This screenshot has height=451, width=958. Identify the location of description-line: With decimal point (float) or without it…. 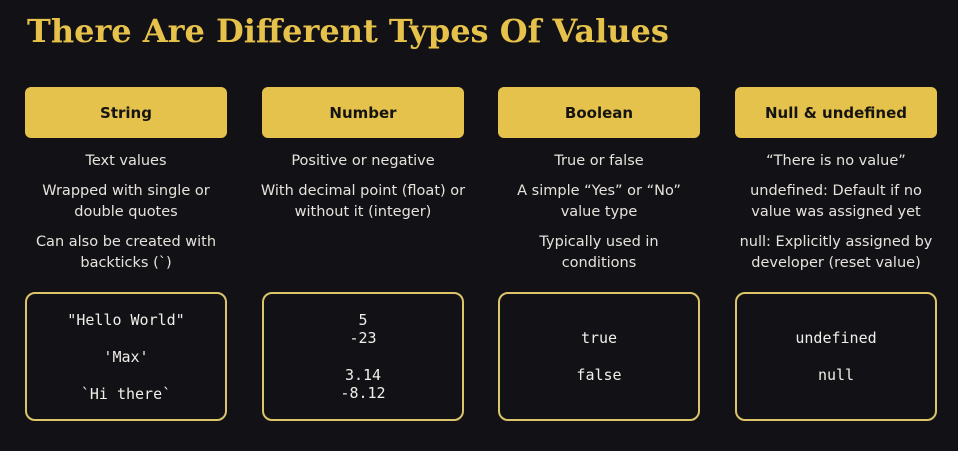
(363, 201).